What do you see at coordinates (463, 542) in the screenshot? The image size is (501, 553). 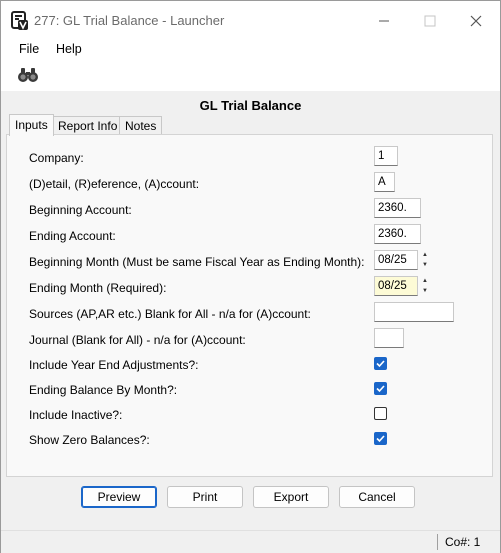 I see `company-status: Co#: 1` at bounding box center [463, 542].